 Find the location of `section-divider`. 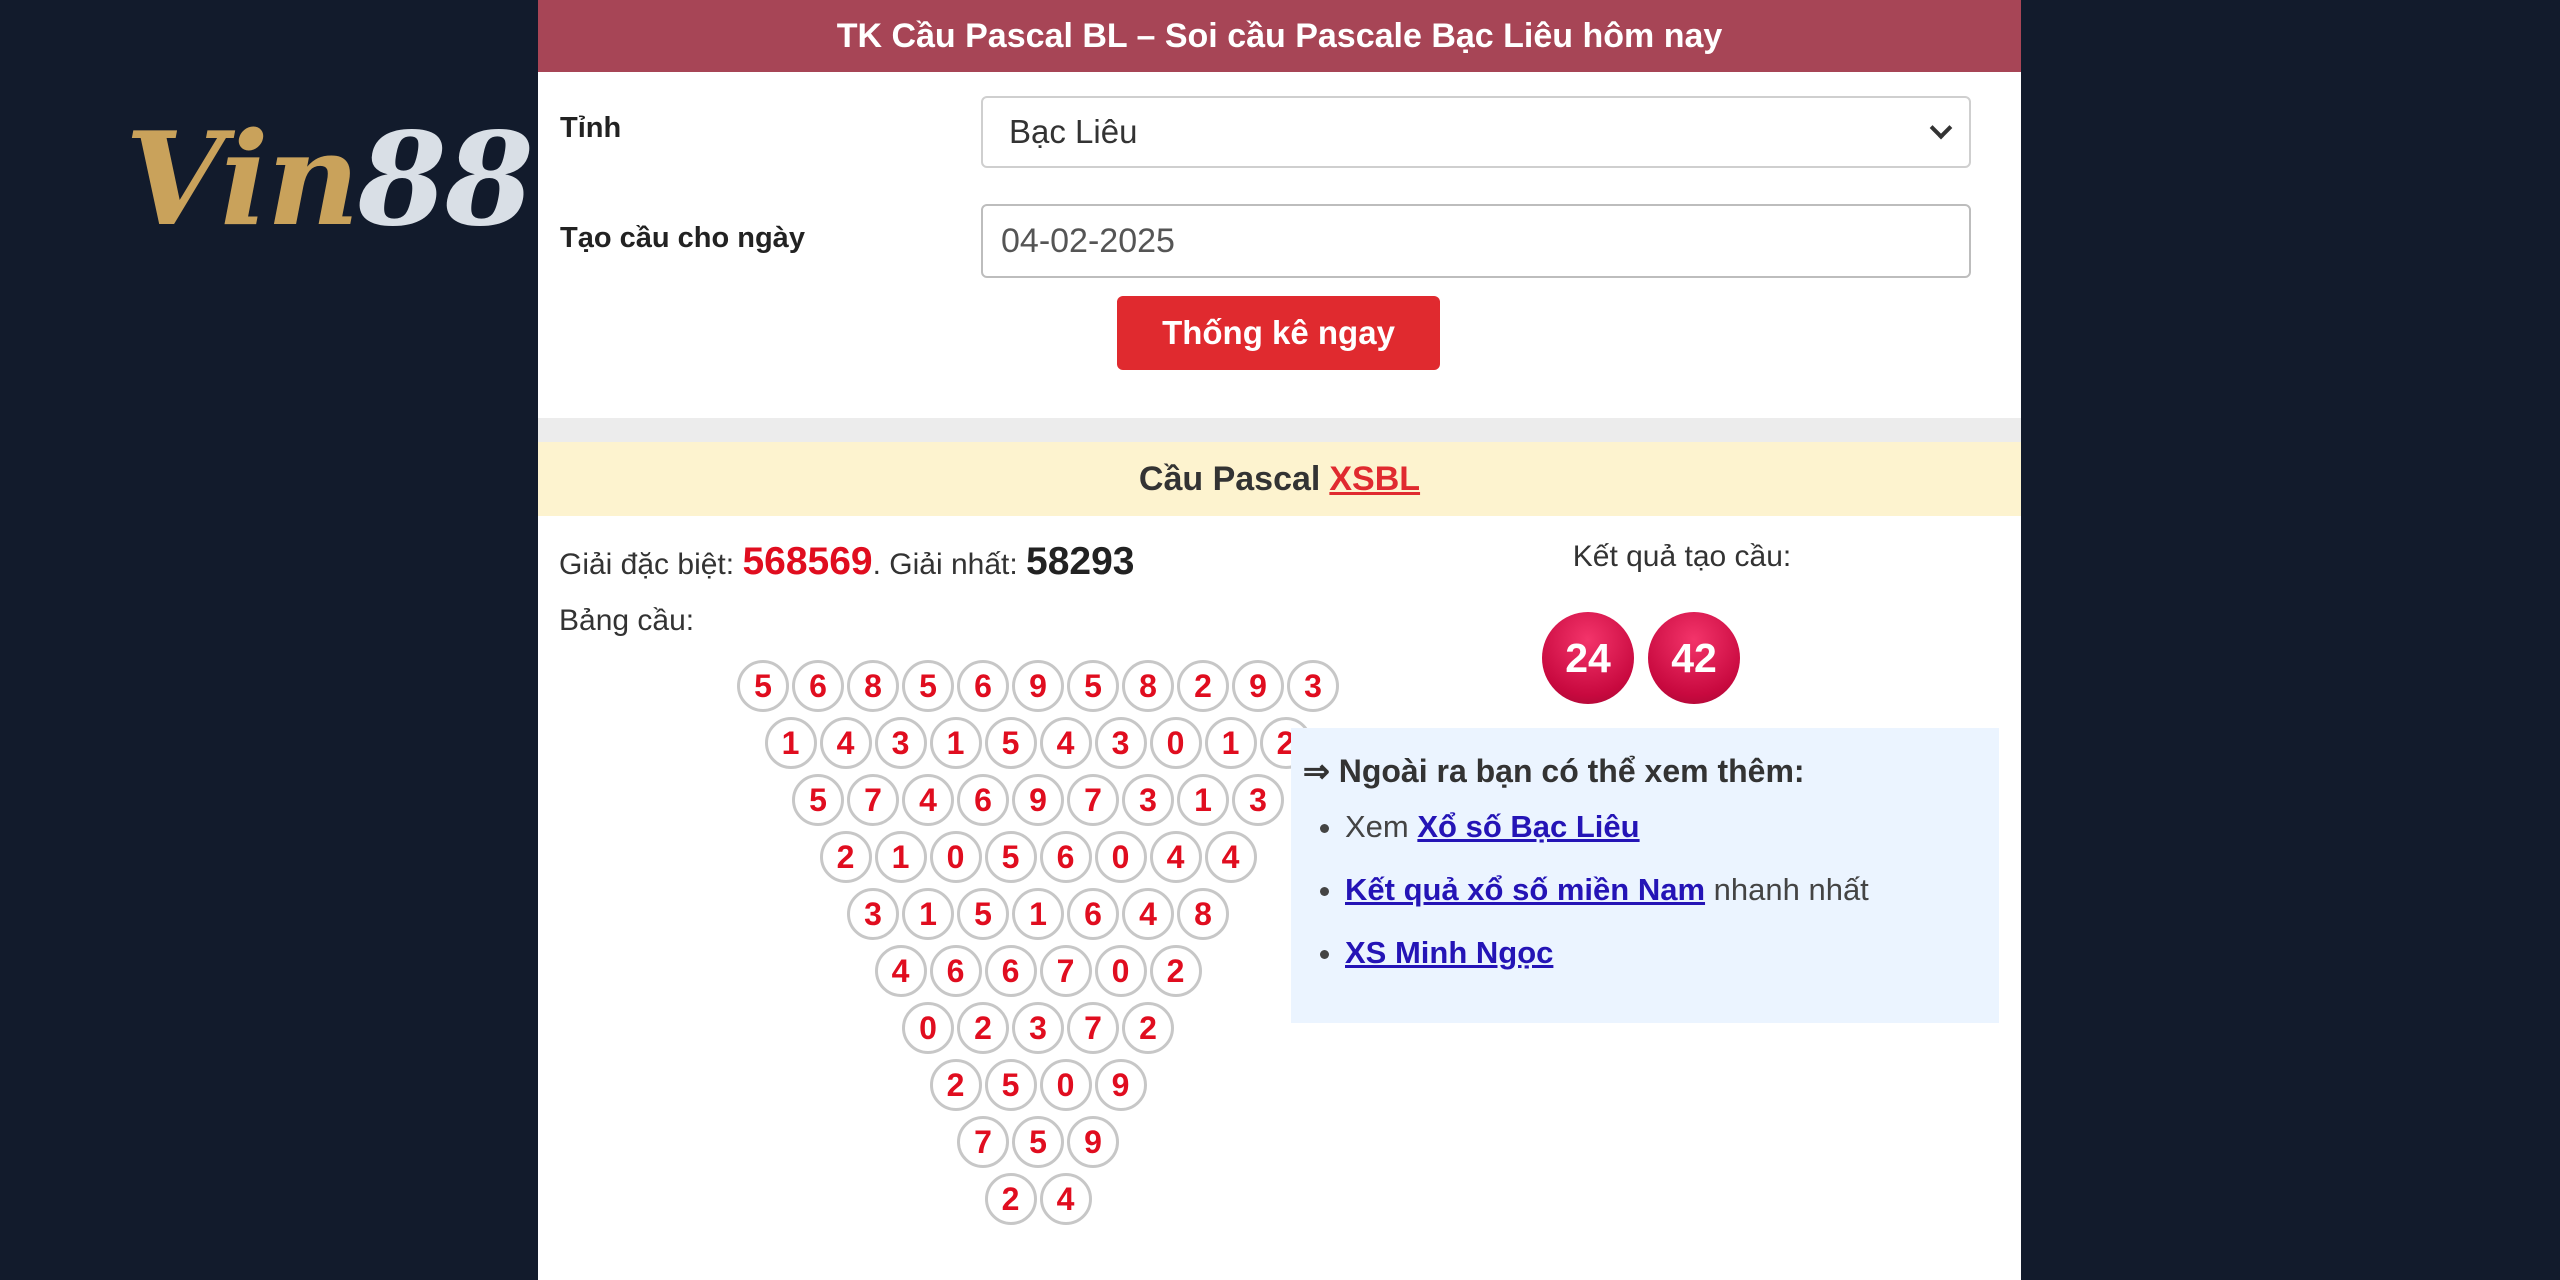

section-divider is located at coordinates (1279, 430).